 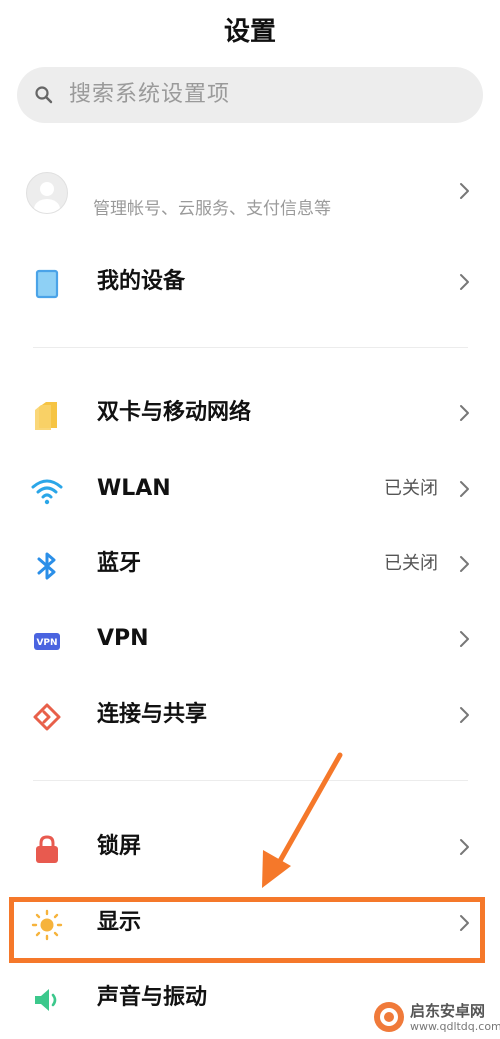 I want to click on avatar, so click(x=47, y=193).